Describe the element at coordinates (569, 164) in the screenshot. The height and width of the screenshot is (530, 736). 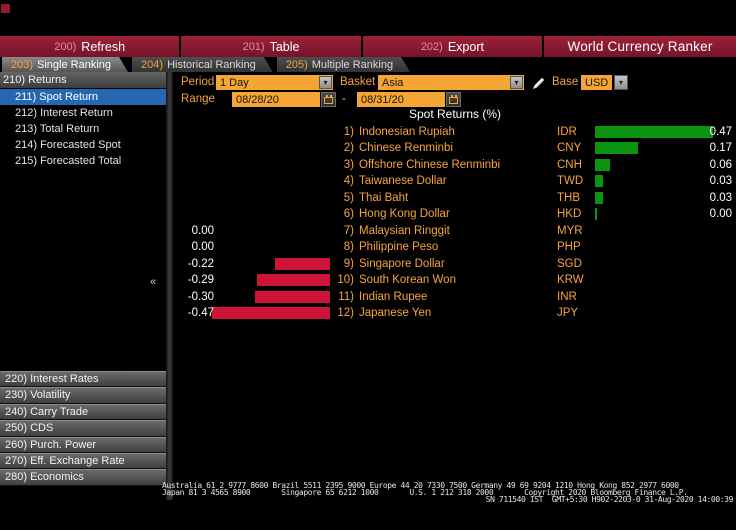
I see `currency-code: CNH` at that location.